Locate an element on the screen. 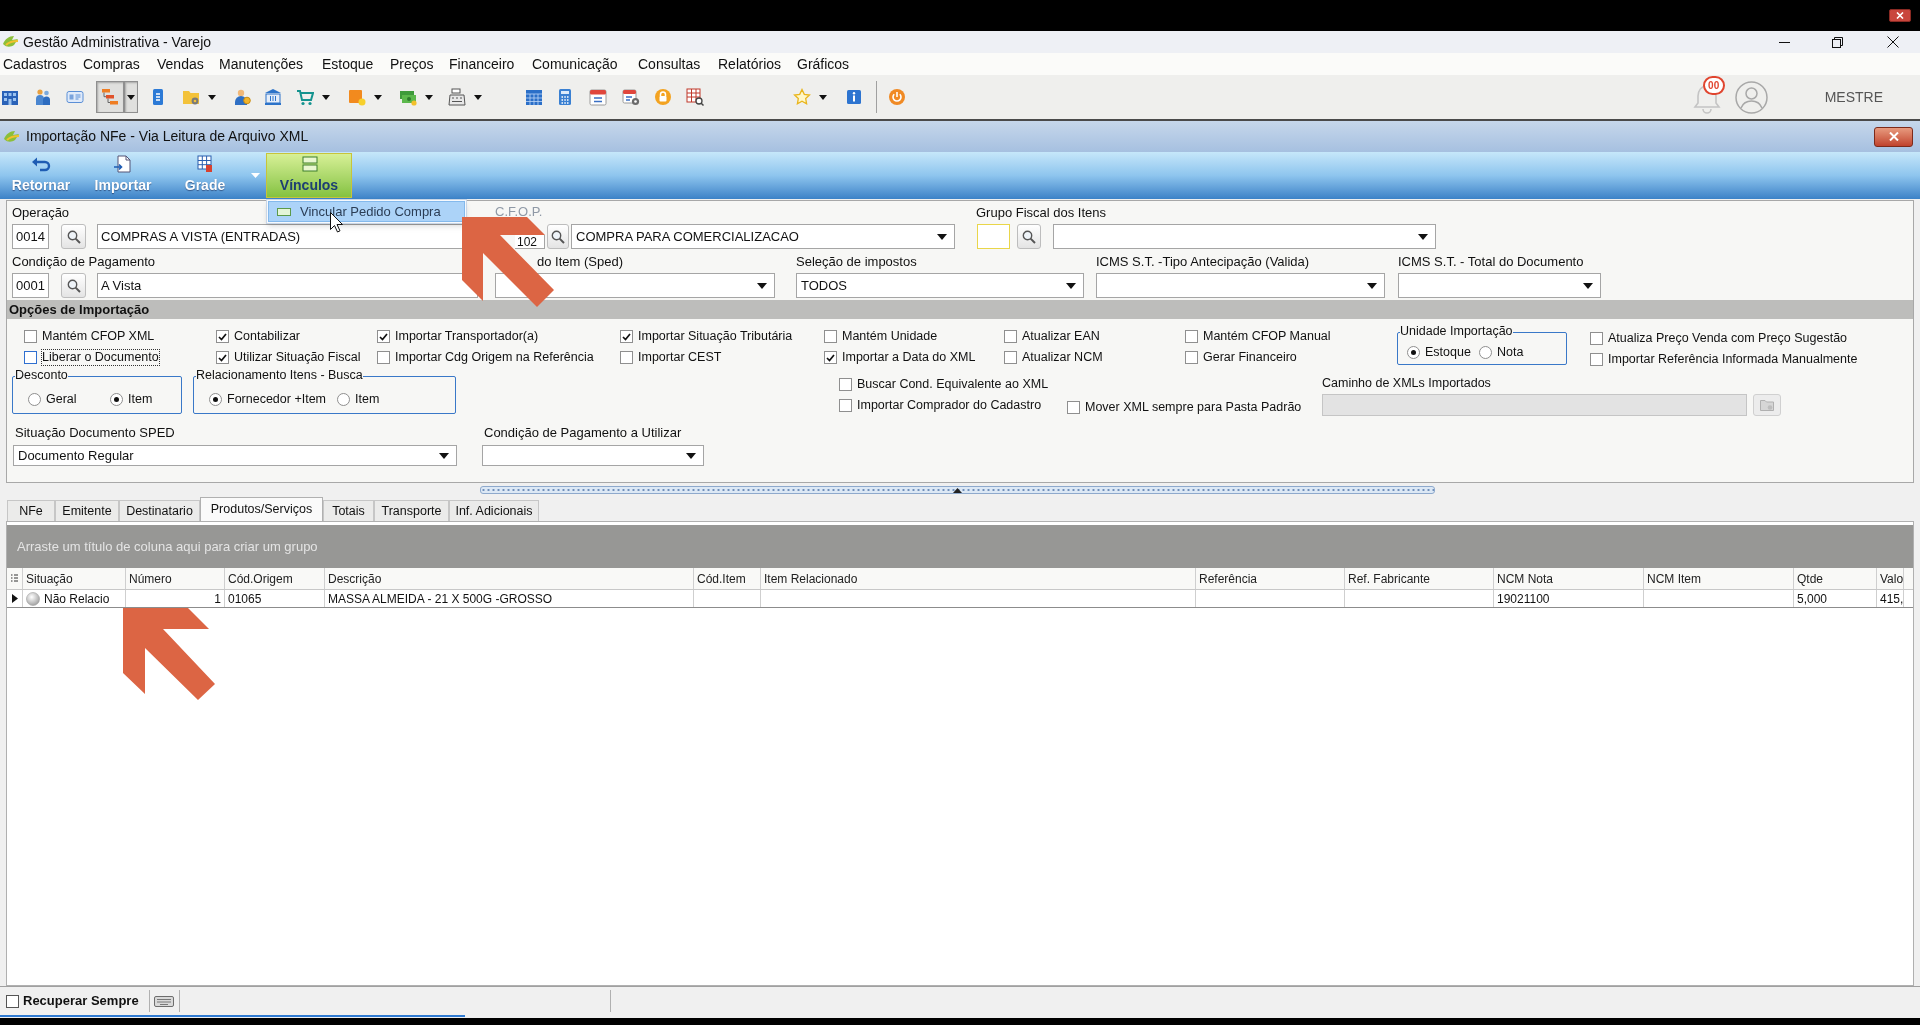  radio-label: Item is located at coordinates (367, 399).